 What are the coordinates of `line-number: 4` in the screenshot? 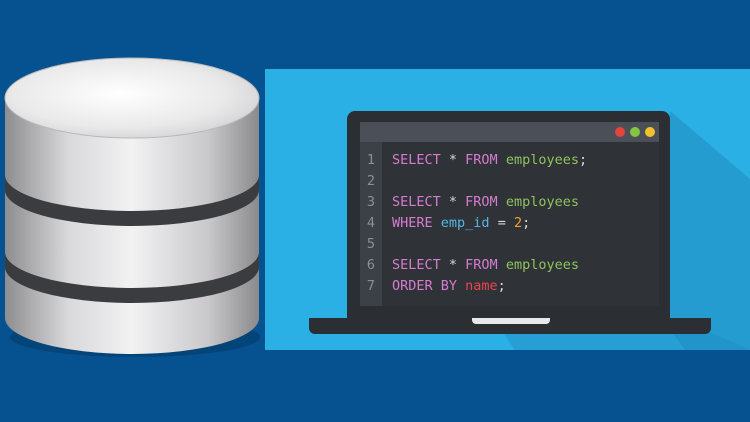 It's located at (371, 223).